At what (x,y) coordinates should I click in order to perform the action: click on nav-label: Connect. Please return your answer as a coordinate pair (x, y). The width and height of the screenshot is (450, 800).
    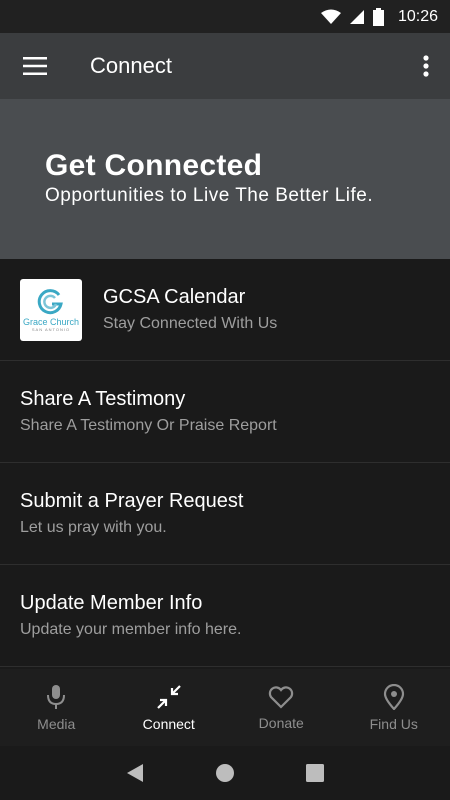
    Looking at the image, I should click on (168, 723).